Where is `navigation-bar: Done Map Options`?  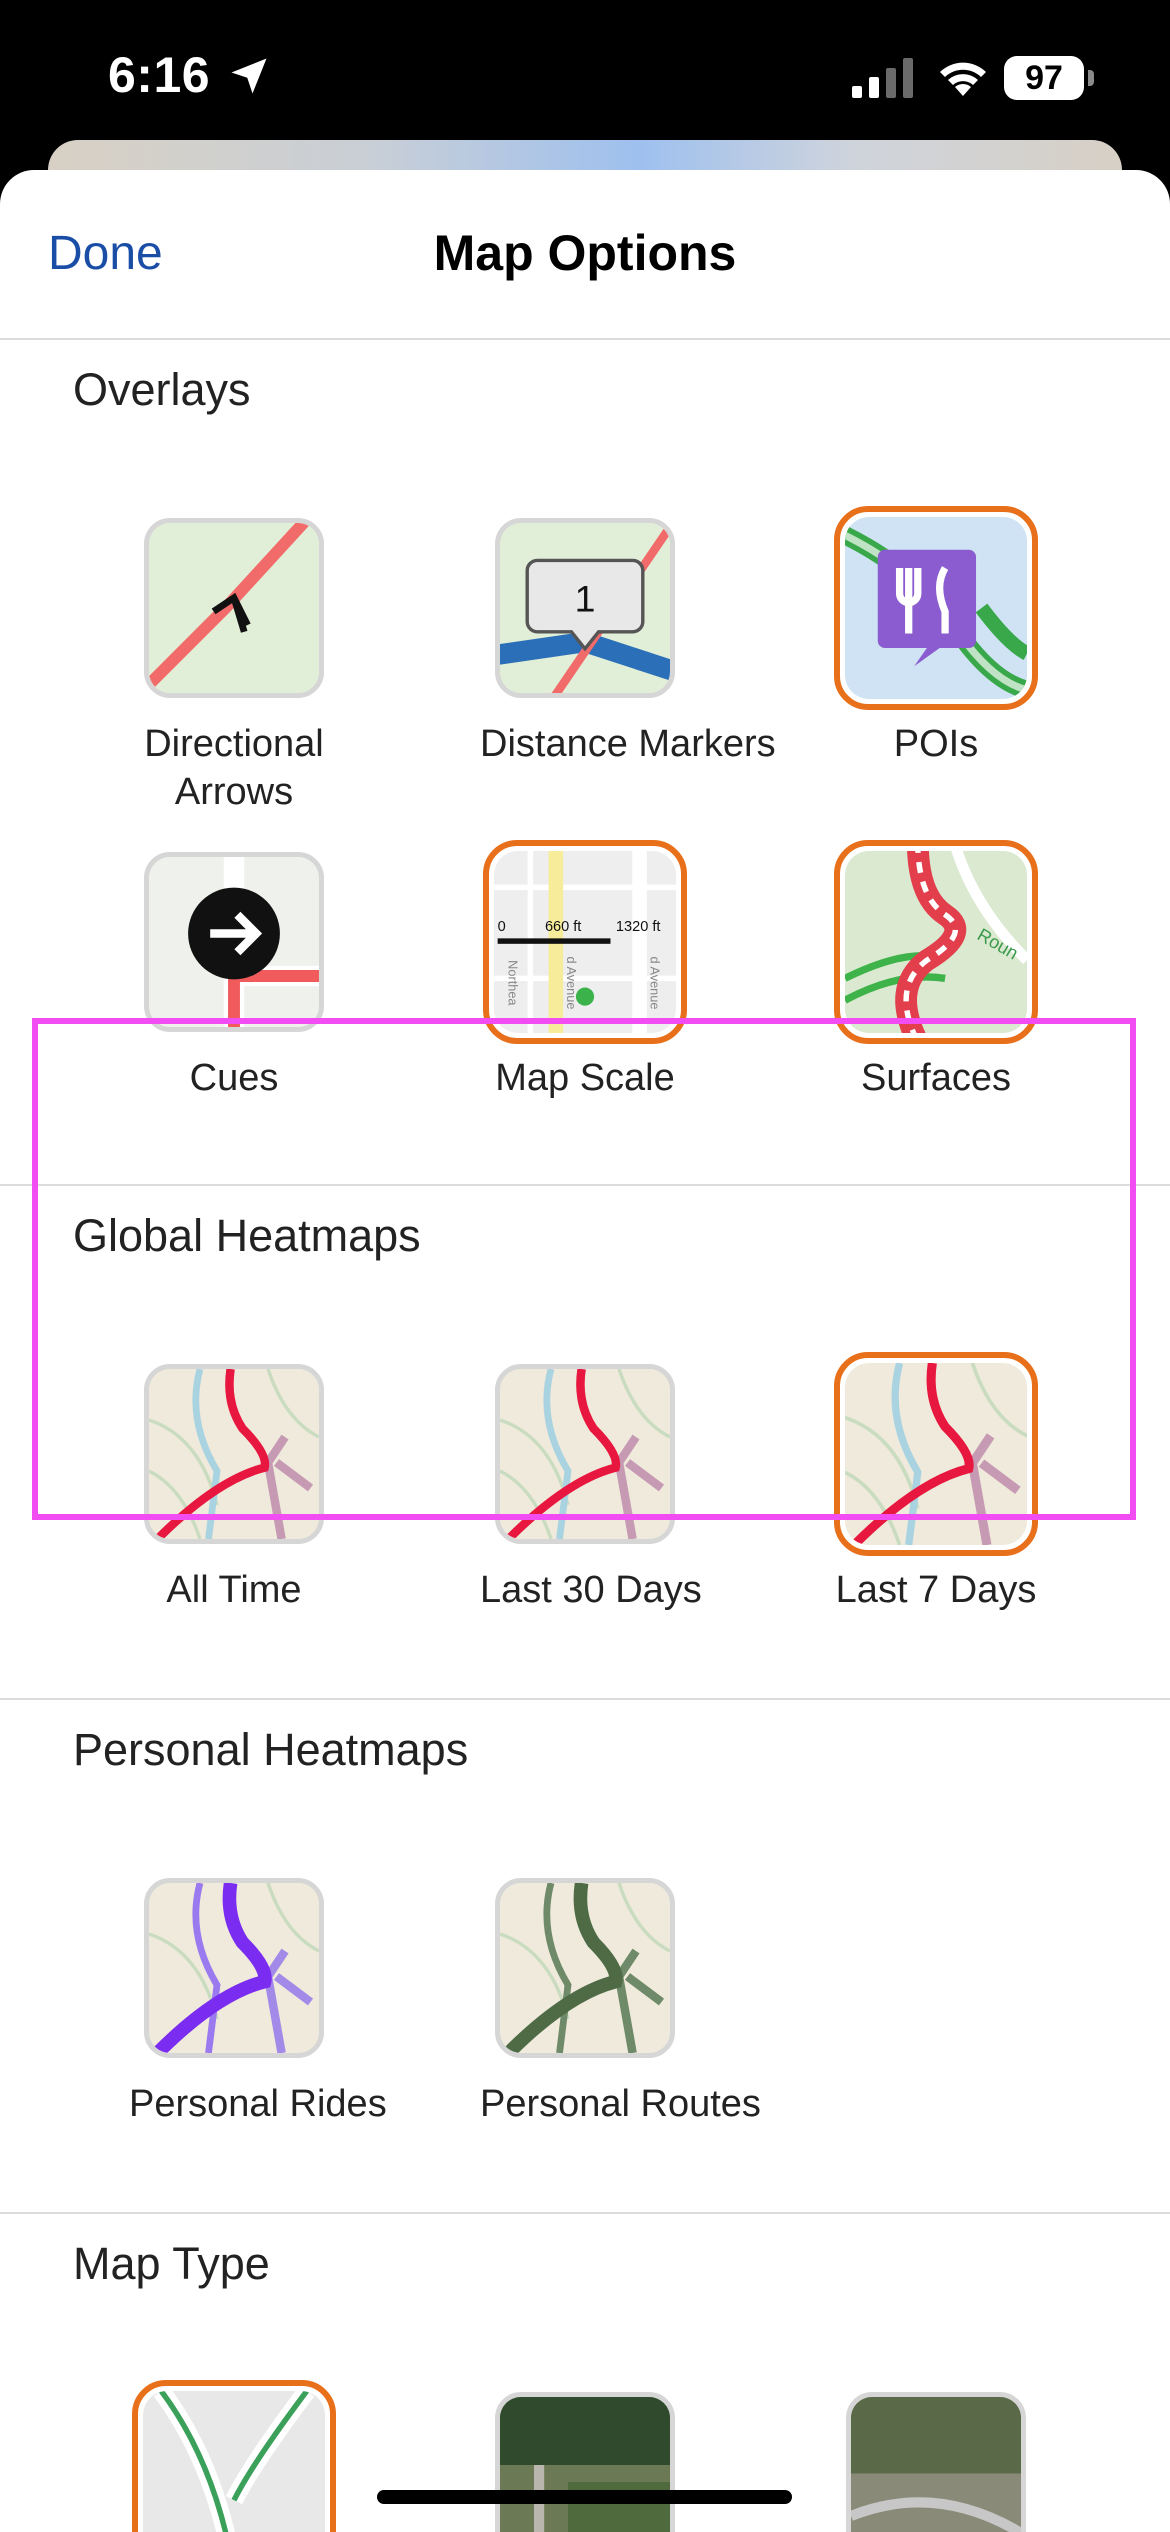 navigation-bar: Done Map Options is located at coordinates (585, 255).